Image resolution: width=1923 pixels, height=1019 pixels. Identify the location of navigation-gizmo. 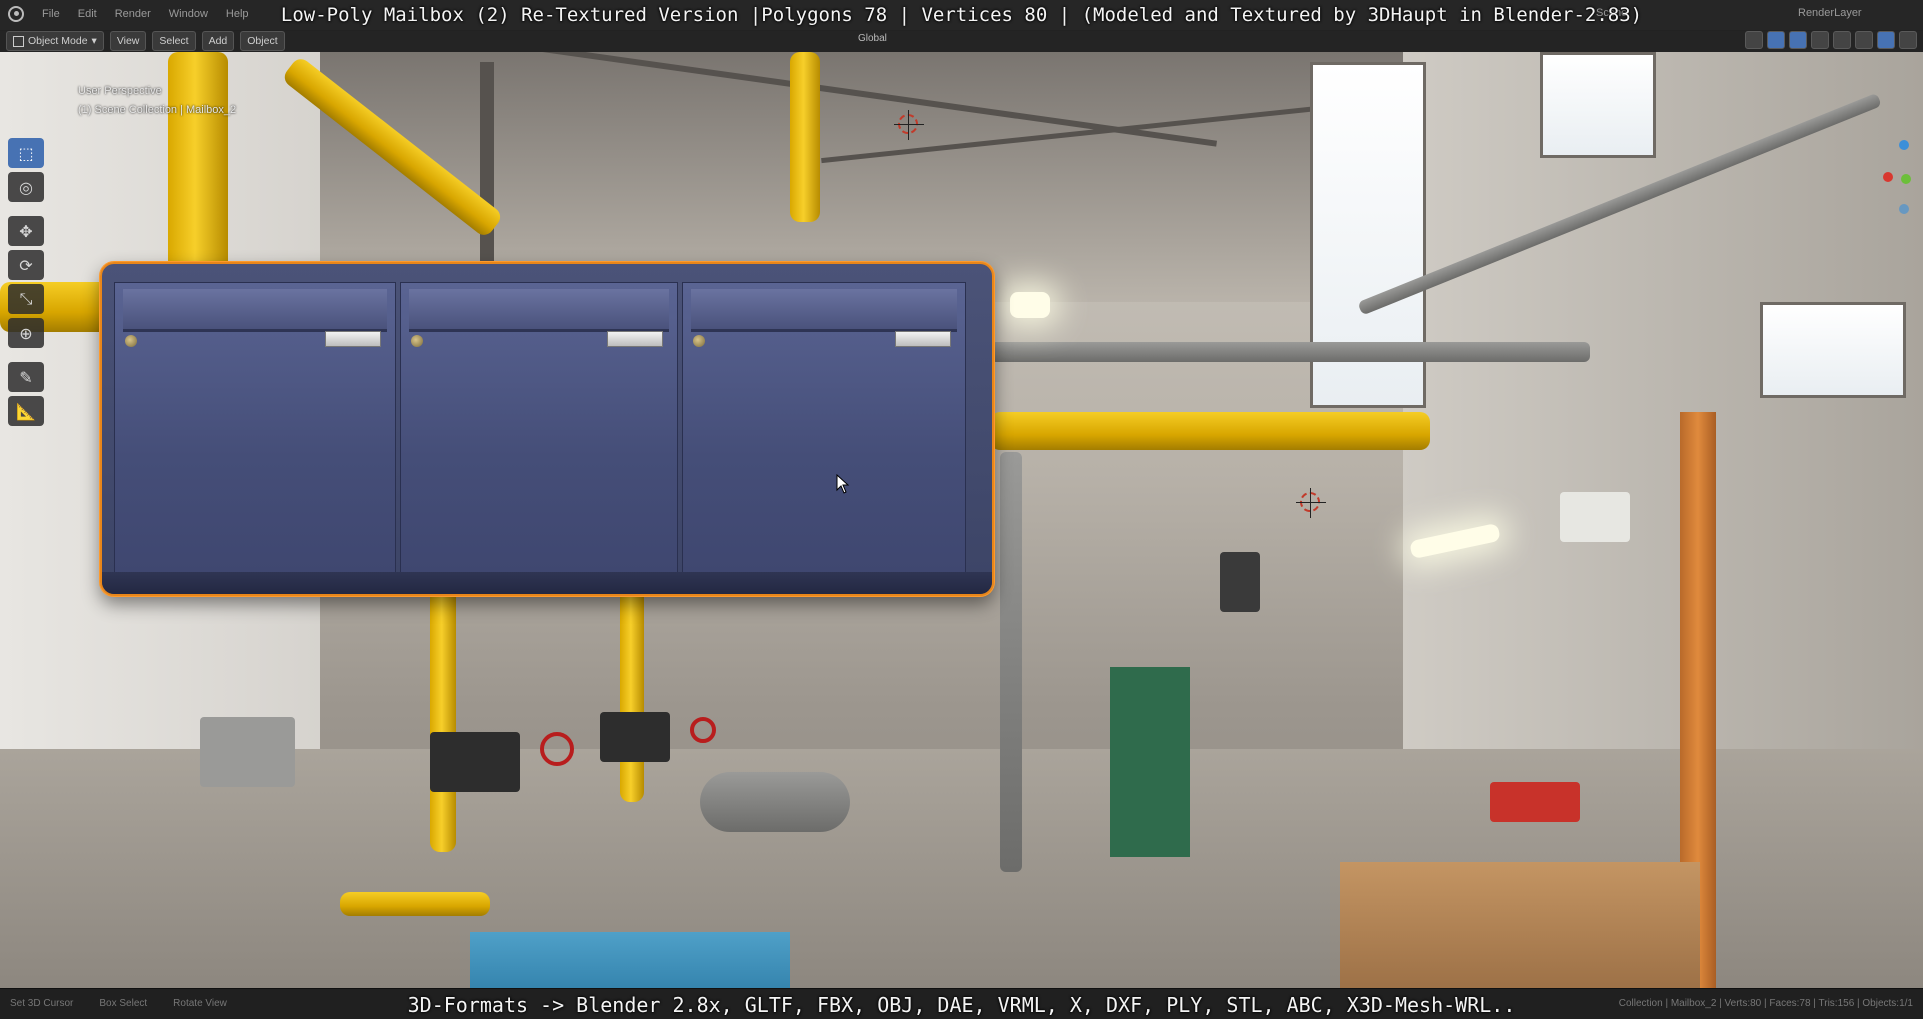
(1898, 180).